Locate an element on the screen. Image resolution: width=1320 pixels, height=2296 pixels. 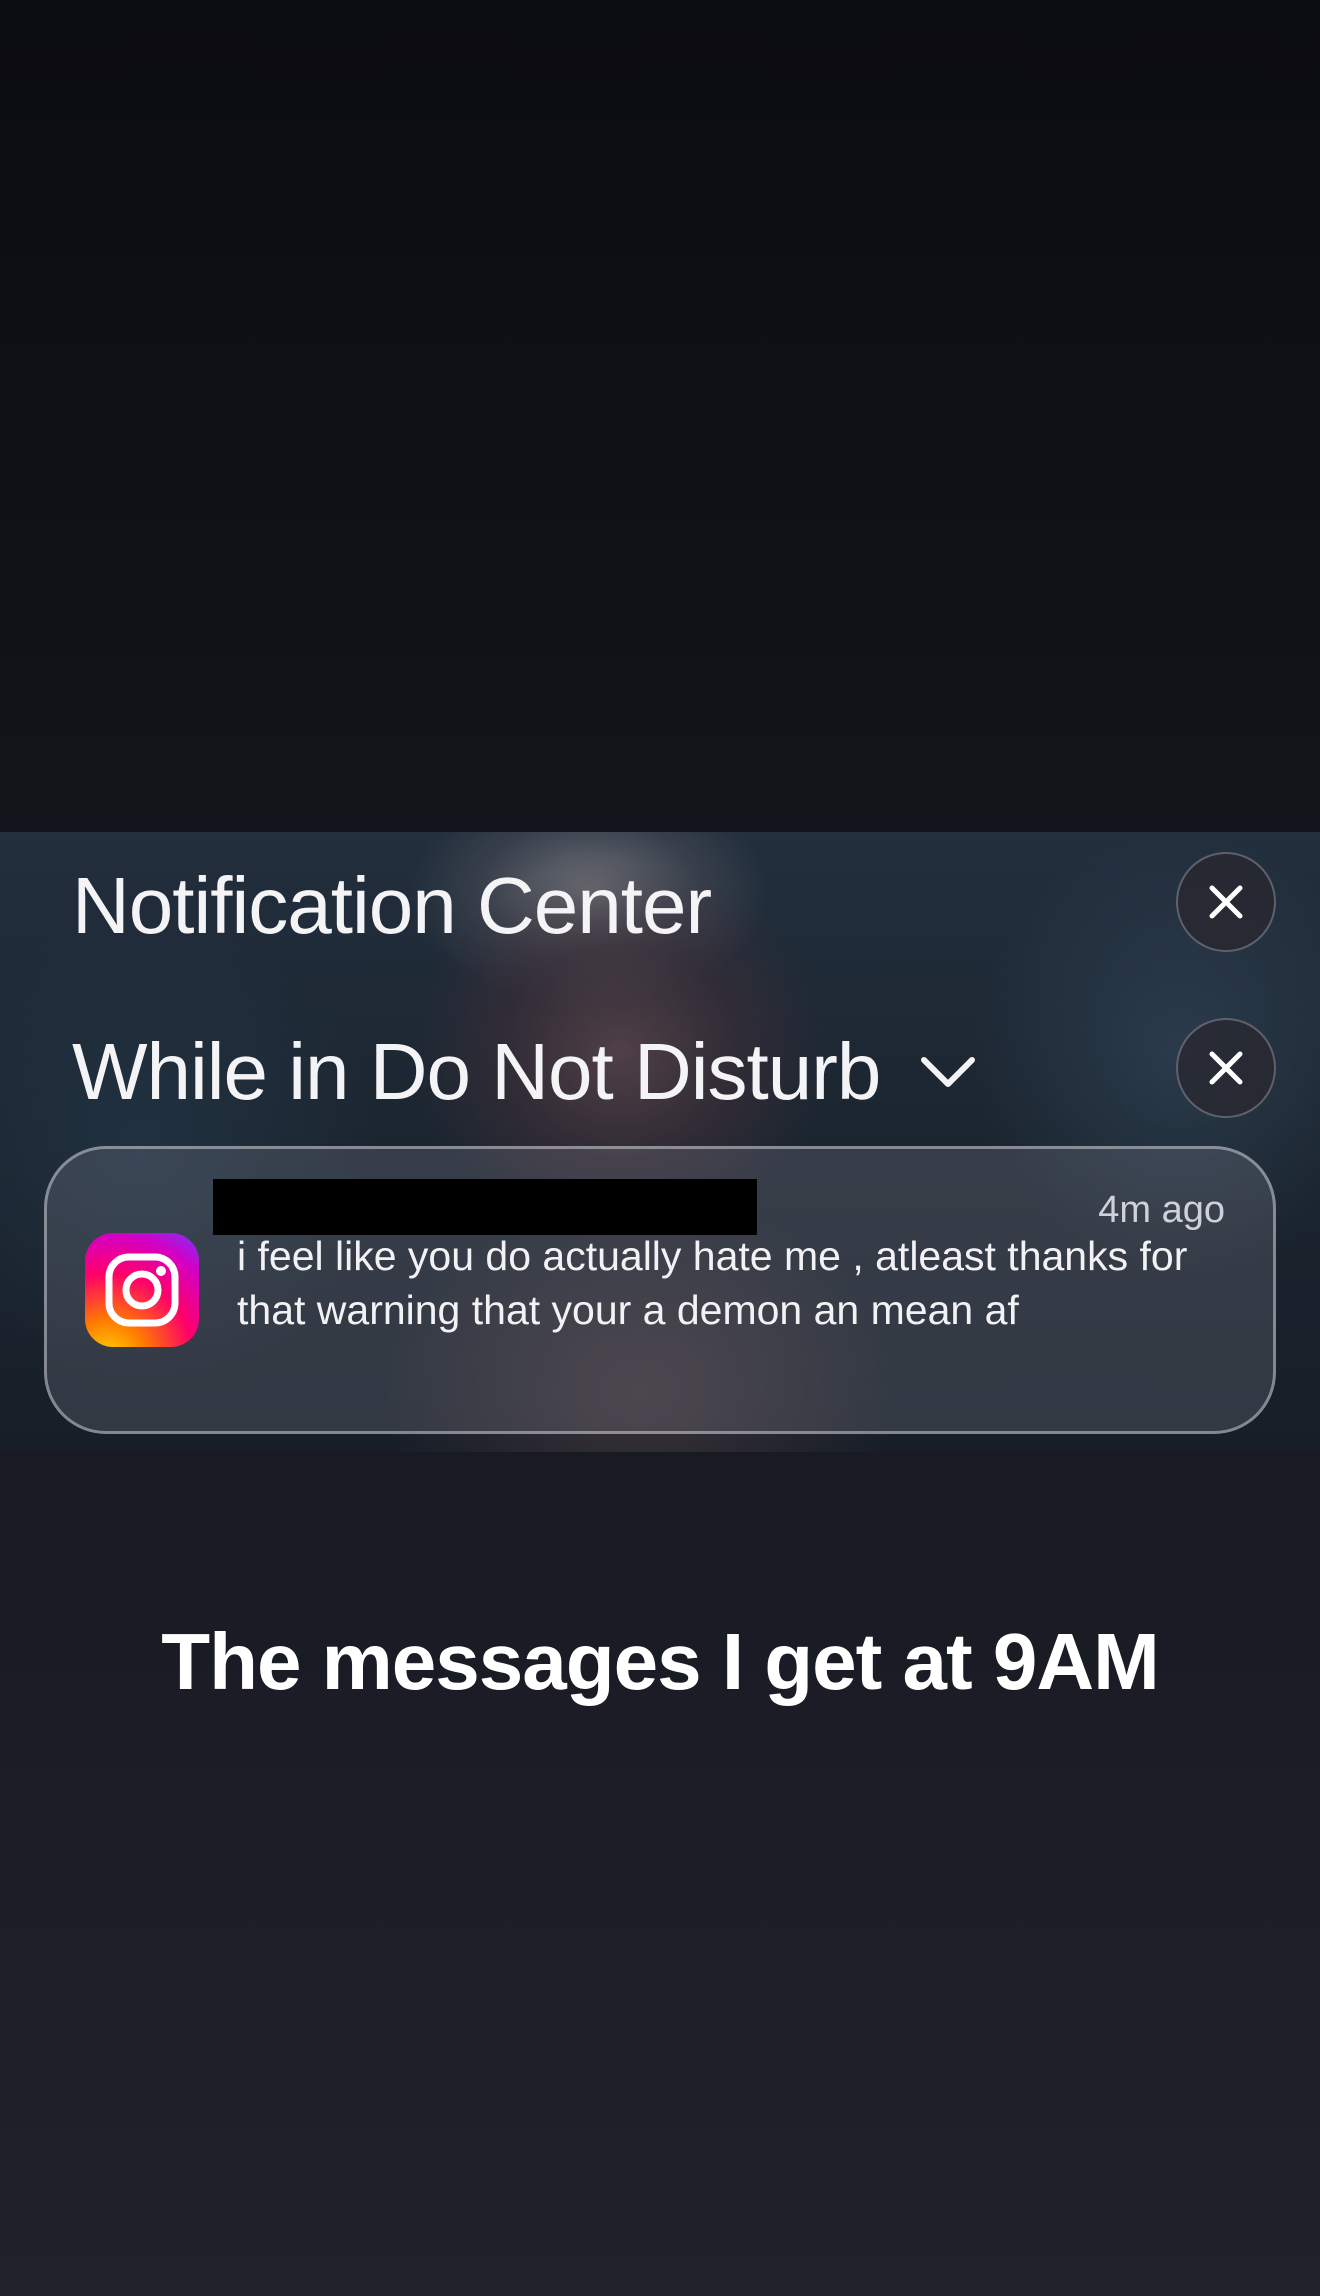
caption-text: The messages I get at 9AM is located at coordinates (660, 1661).